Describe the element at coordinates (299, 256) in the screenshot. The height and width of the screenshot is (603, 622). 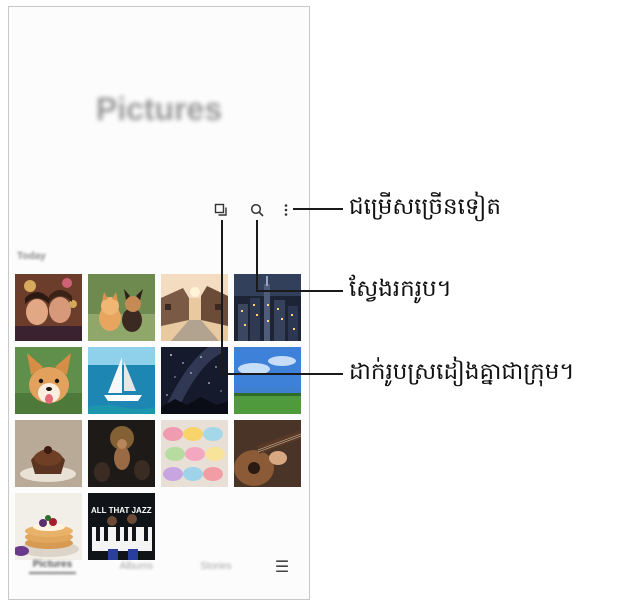
I see `leader-search` at that location.